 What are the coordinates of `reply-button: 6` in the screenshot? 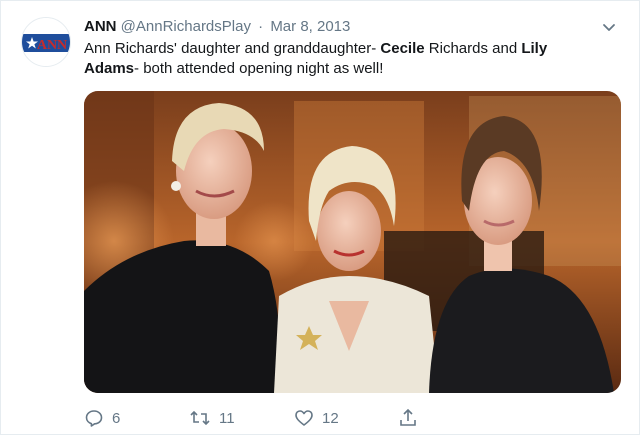 It's located at (102, 418).